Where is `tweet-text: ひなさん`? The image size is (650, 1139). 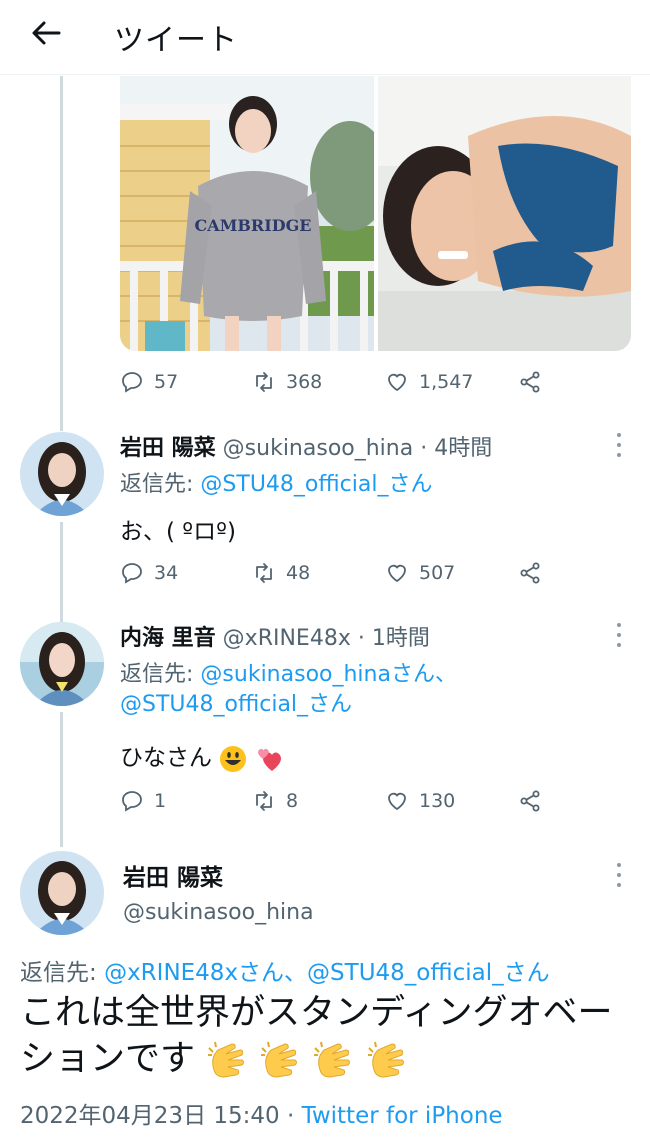
tweet-text: ひなさん is located at coordinates (202, 755).